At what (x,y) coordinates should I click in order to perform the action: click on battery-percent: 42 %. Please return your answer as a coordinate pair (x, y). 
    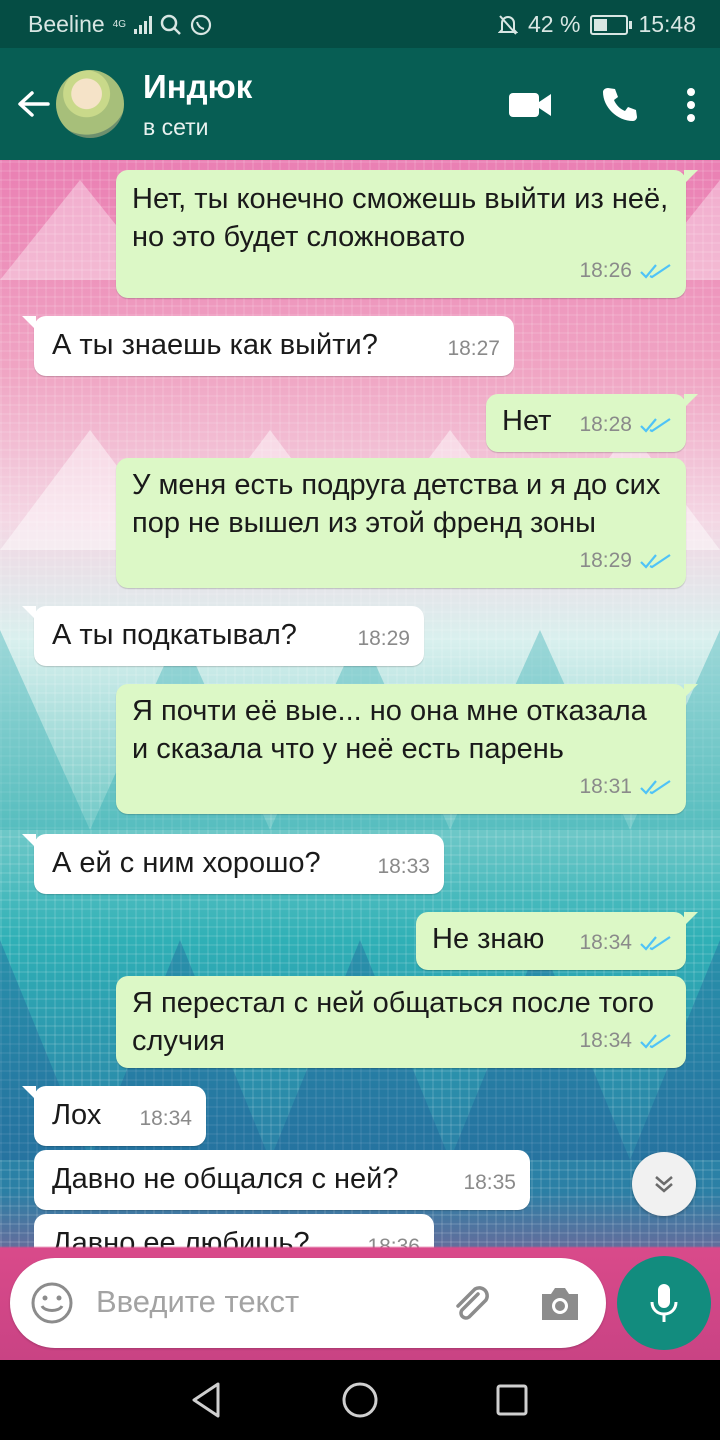
    Looking at the image, I should click on (554, 24).